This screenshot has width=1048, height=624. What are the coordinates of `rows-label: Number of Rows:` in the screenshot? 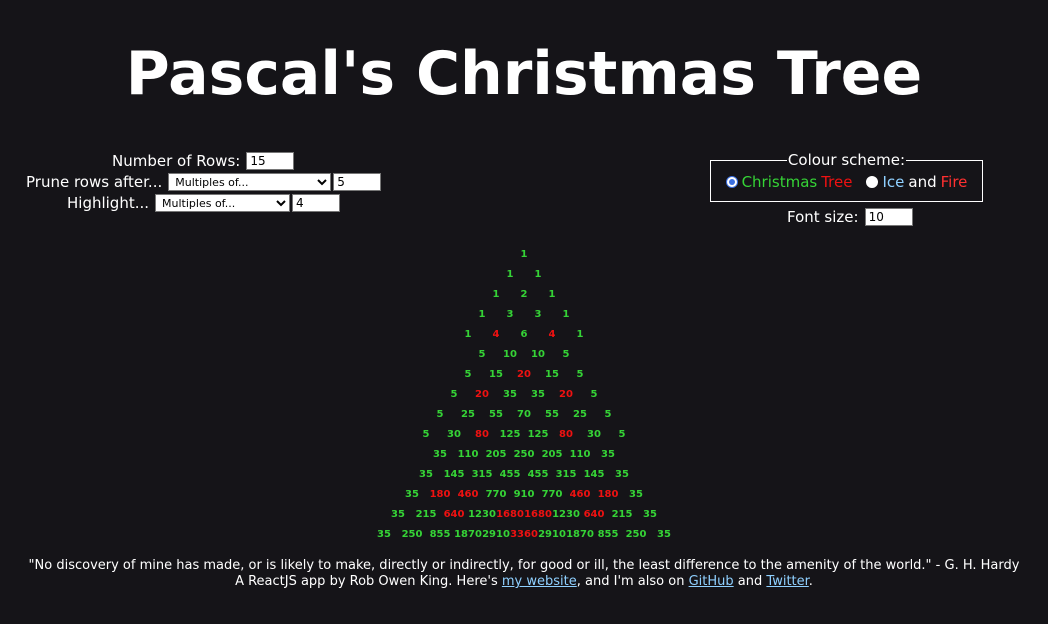 It's located at (176, 161).